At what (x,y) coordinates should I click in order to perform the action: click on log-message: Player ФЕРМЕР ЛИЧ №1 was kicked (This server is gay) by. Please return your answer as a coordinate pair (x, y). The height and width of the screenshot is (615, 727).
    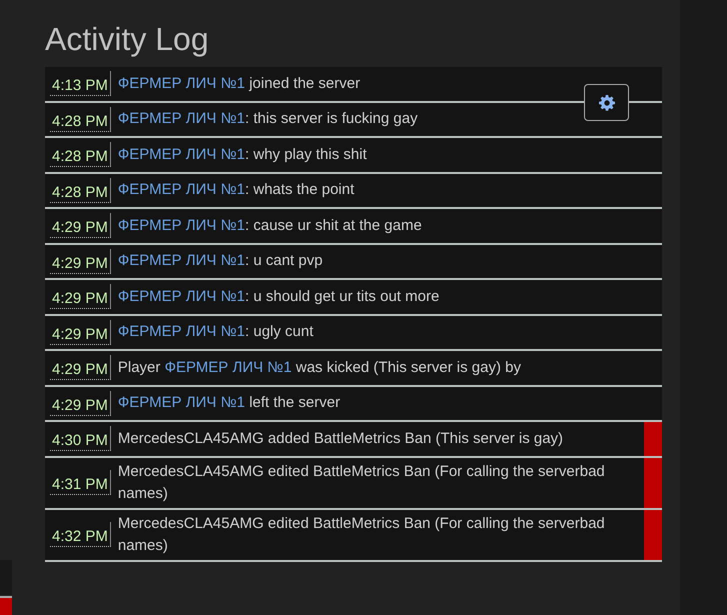
    Looking at the image, I should click on (319, 368).